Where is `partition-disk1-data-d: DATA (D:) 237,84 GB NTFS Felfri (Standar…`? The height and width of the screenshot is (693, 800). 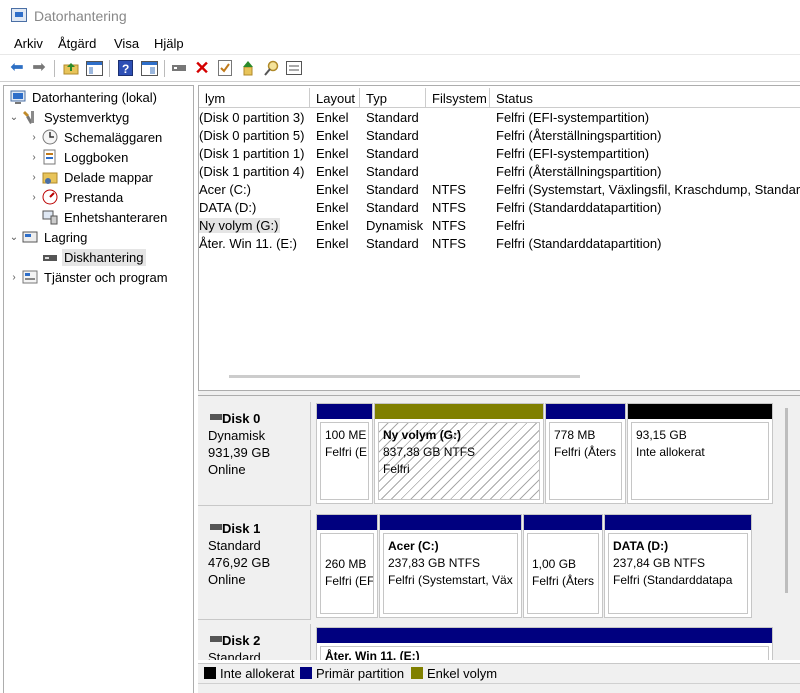 partition-disk1-data-d: DATA (D:) 237,84 GB NTFS Felfri (Standar… is located at coordinates (678, 566).